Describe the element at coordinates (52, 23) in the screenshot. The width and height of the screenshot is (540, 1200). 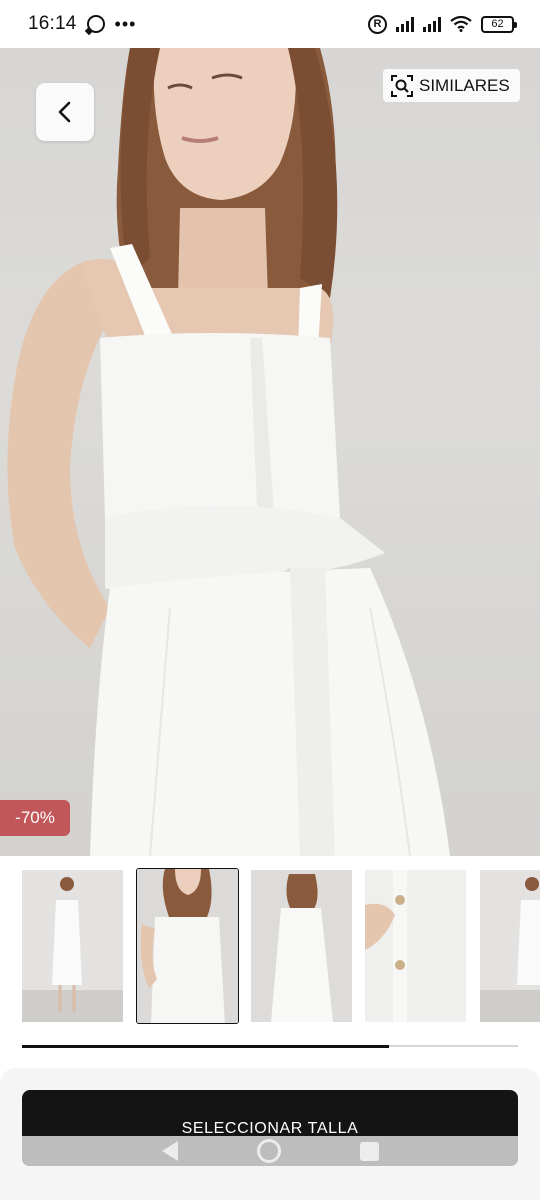
I see `status-time: 16:14` at that location.